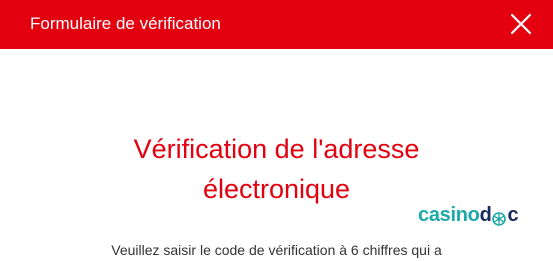  I want to click on casinodoc-logo: casino d c, so click(468, 215).